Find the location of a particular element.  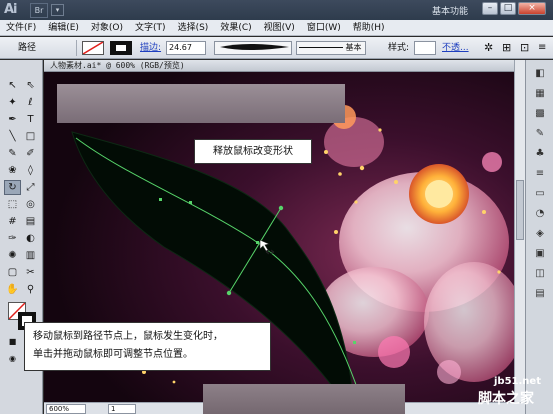

control-panel: 路径 描边: 24.67 基本 样式: 不透... ✲ ⊞ ⊡ ≡ is located at coordinates (276, 48).